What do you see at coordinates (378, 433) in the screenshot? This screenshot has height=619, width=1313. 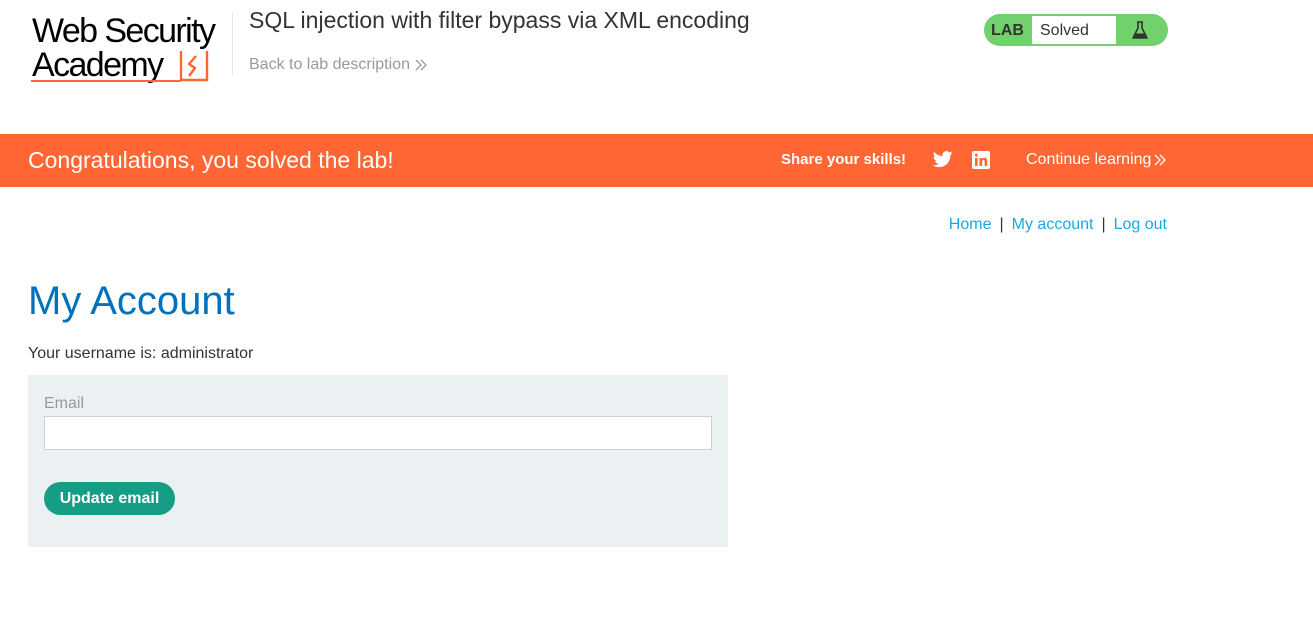 I see `email-input` at bounding box center [378, 433].